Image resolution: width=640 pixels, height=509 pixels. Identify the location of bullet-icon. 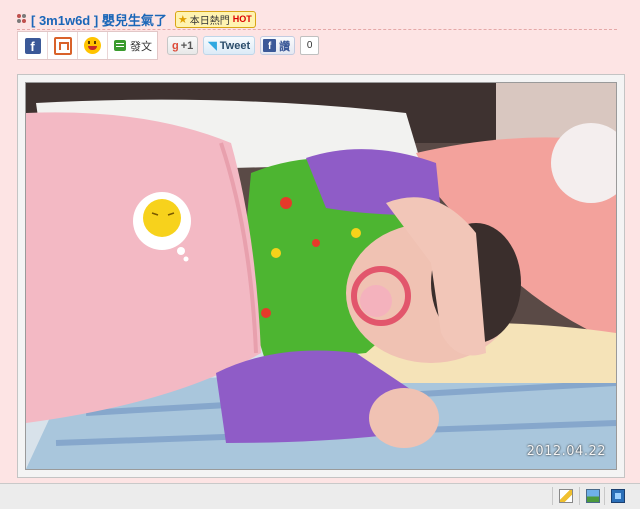
(22, 19).